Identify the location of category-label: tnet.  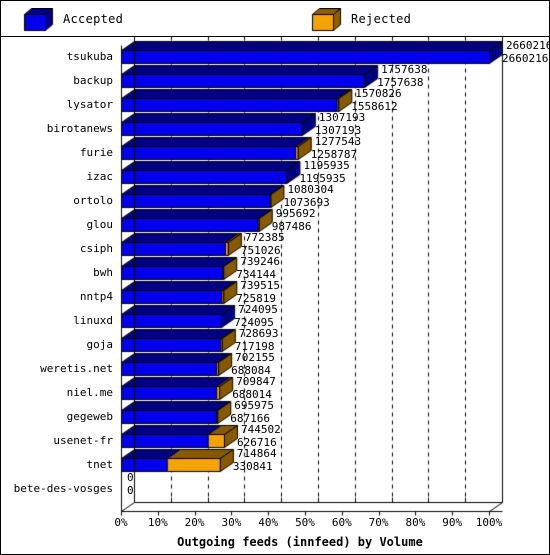
(100, 464).